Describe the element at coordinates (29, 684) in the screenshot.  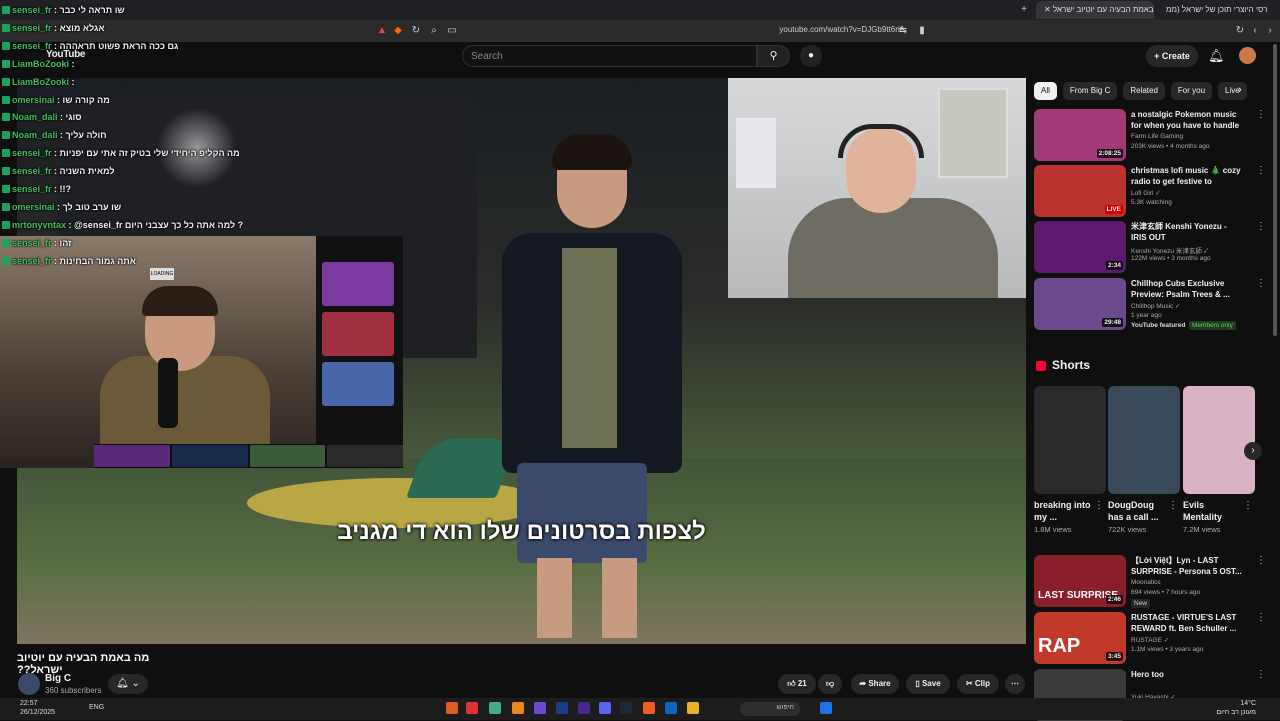
I see `channel-avatar` at that location.